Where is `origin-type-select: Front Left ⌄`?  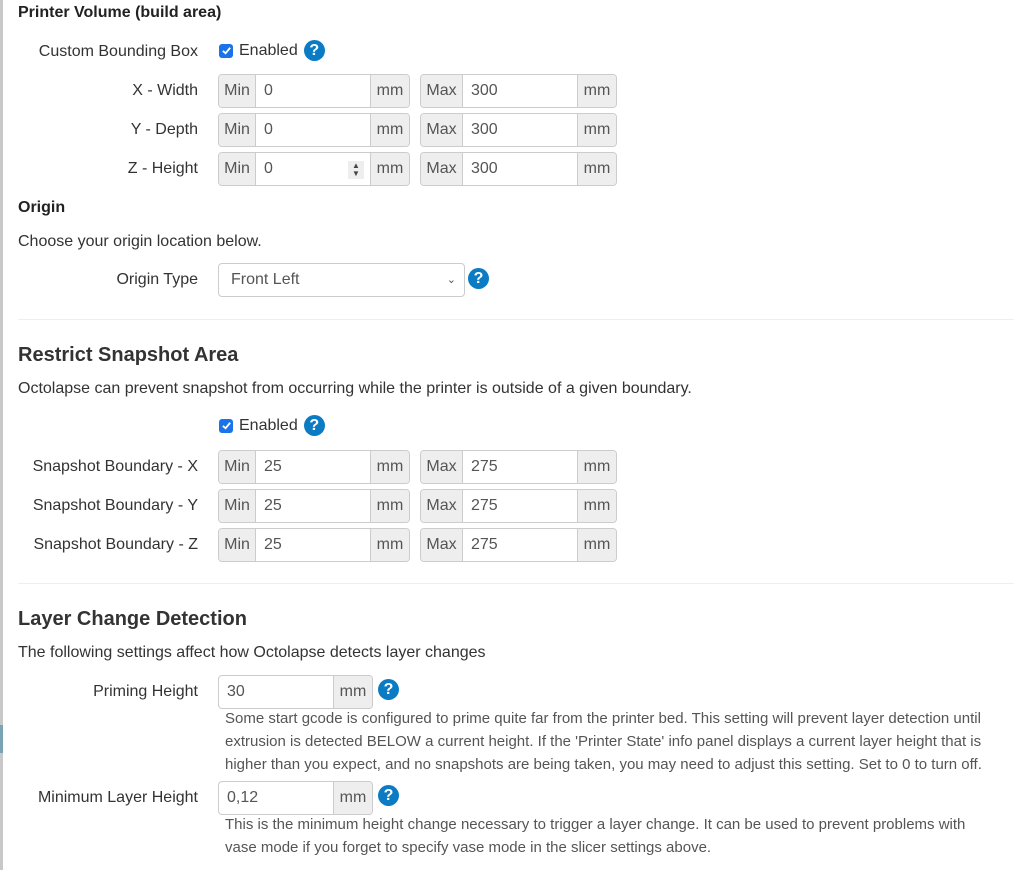
origin-type-select: Front Left ⌄ is located at coordinates (341, 280).